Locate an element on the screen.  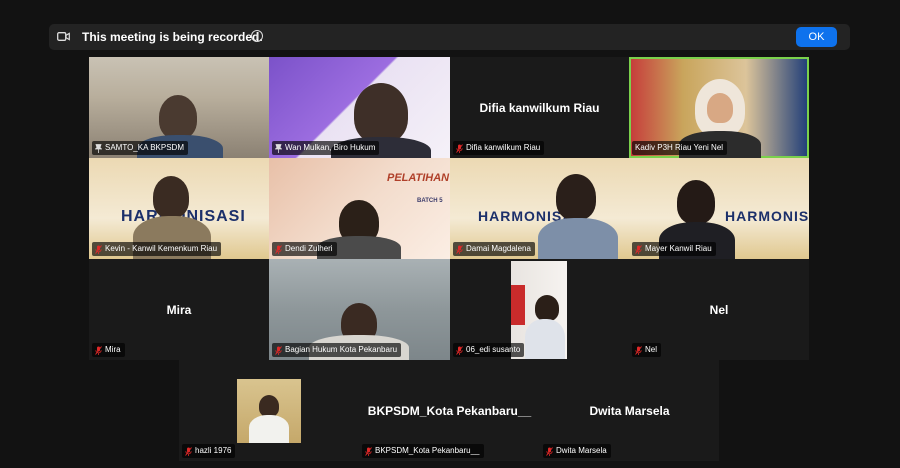
participant-display-name: Mira is located at coordinates (179, 309).